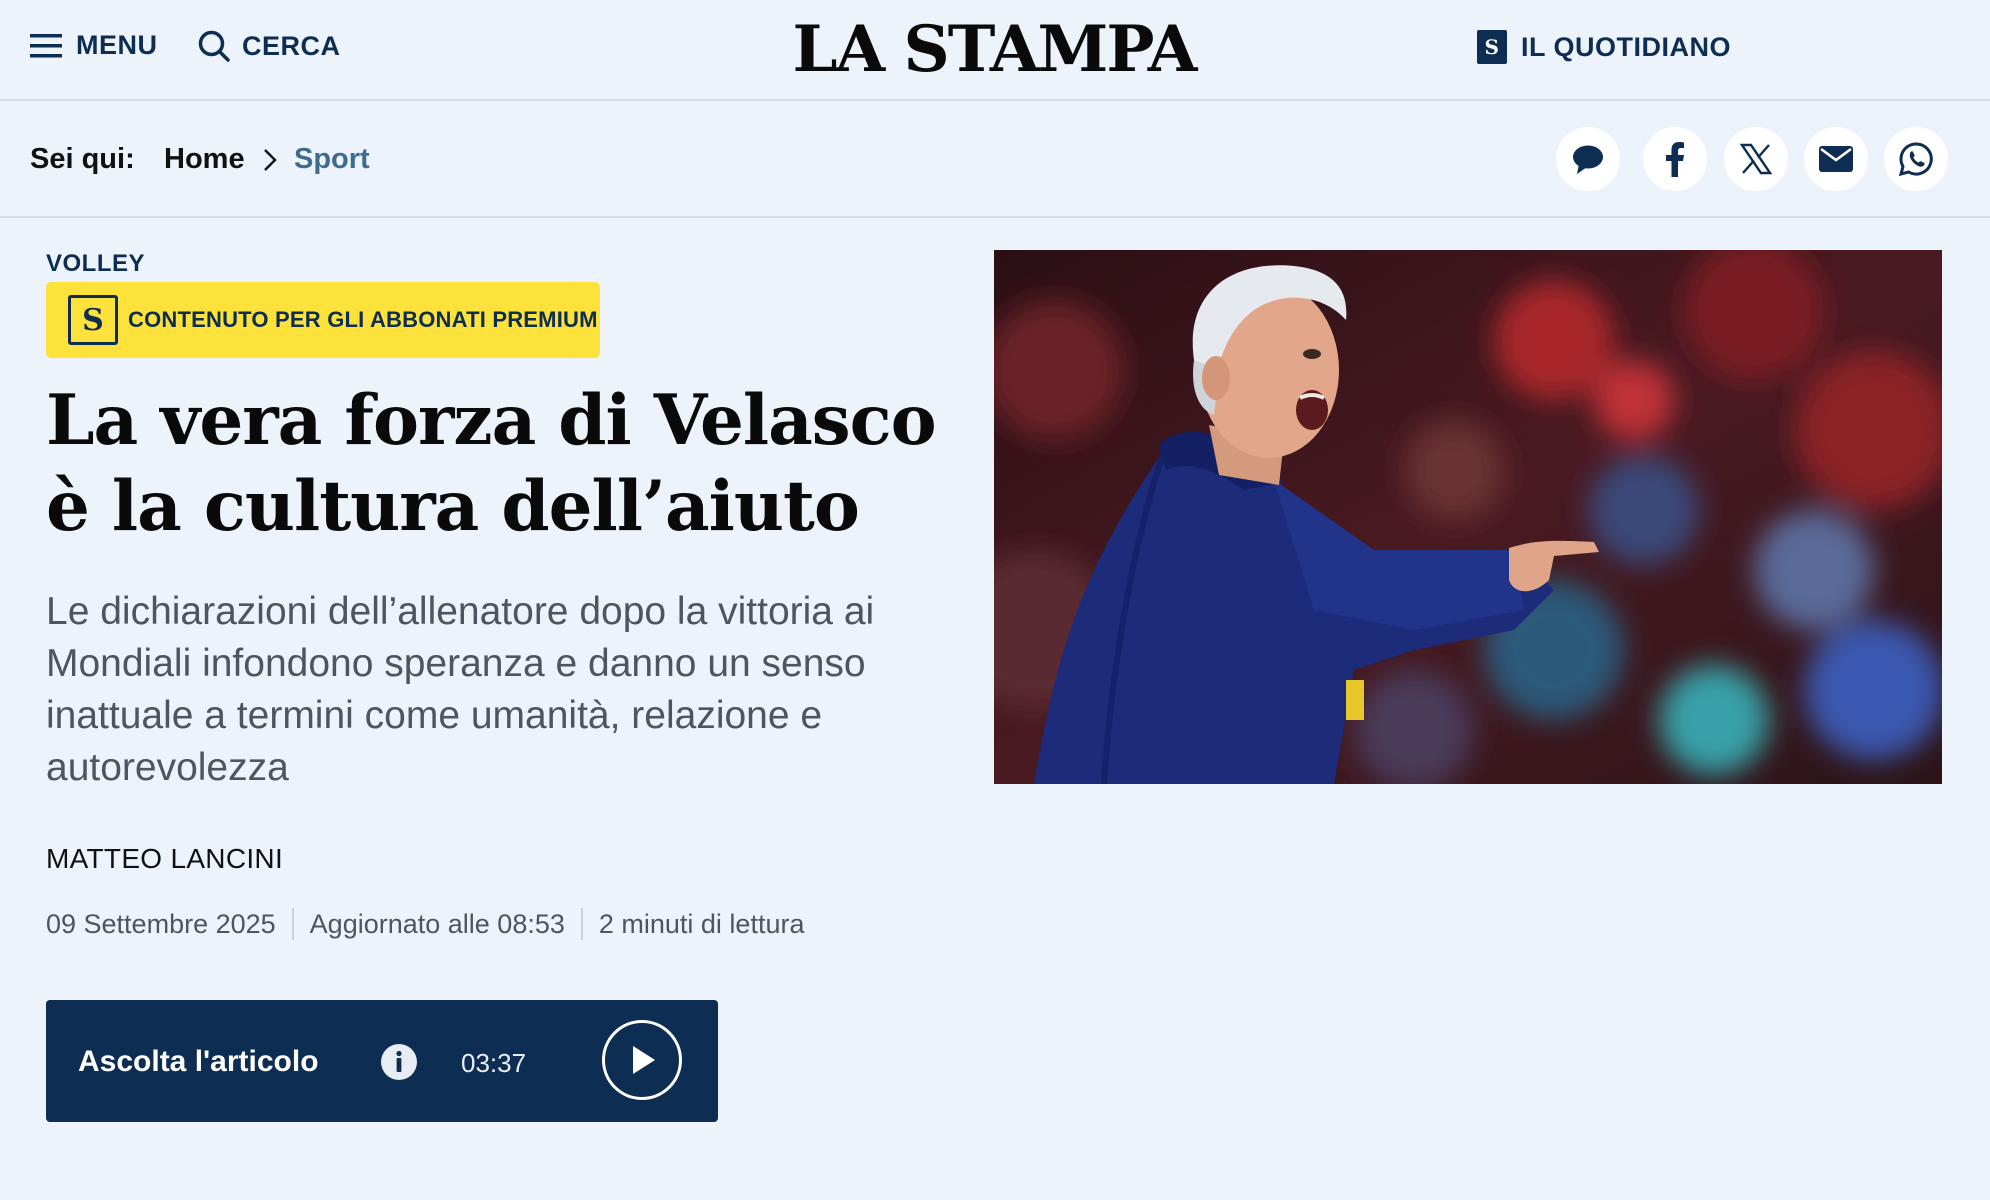 This screenshot has height=1200, width=1990. Describe the element at coordinates (399, 1062) in the screenshot. I see `info-icon` at that location.